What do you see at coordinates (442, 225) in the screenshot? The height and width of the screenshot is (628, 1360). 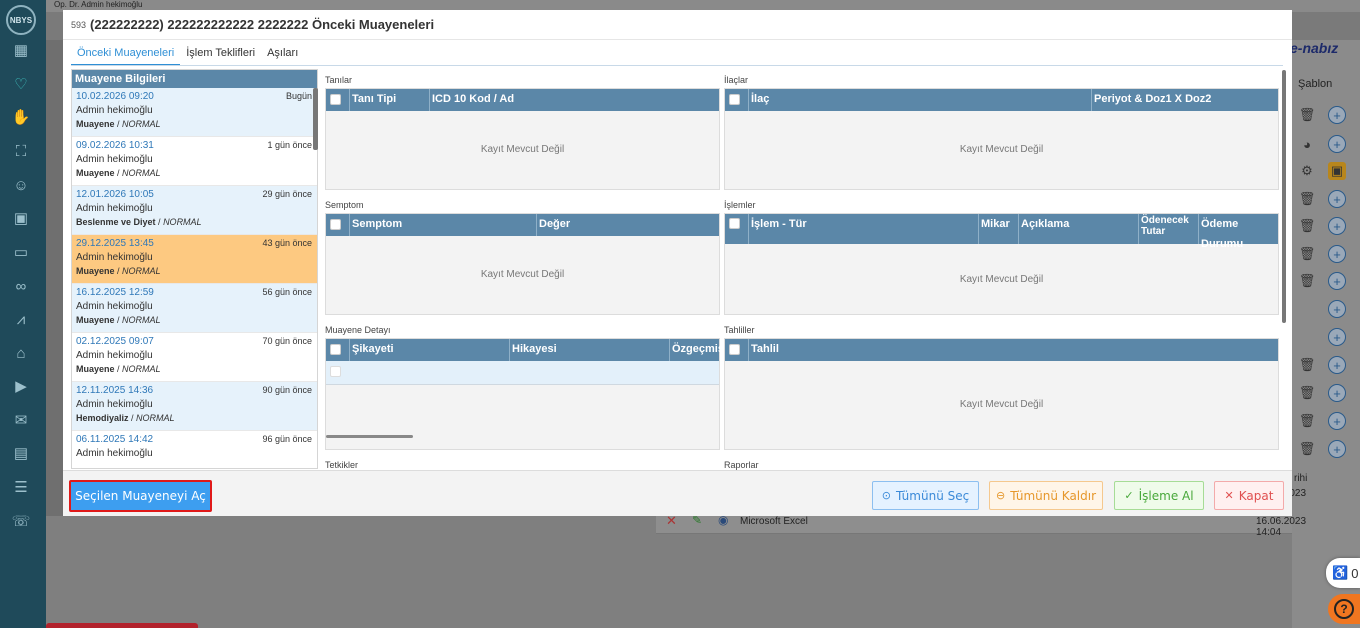 I see `col-symptom: Semptom` at bounding box center [442, 225].